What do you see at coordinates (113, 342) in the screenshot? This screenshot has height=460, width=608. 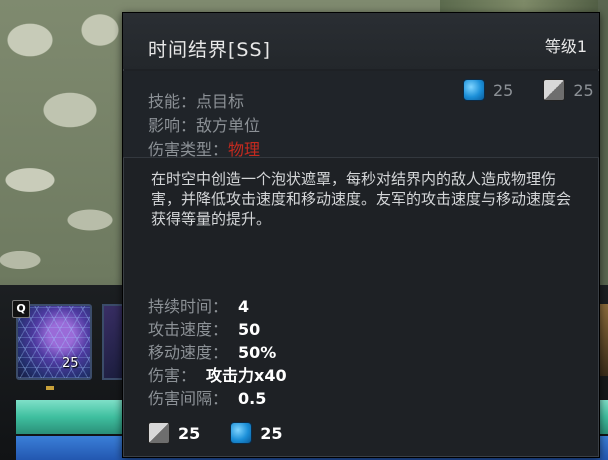 I see `ability-slot-w` at bounding box center [113, 342].